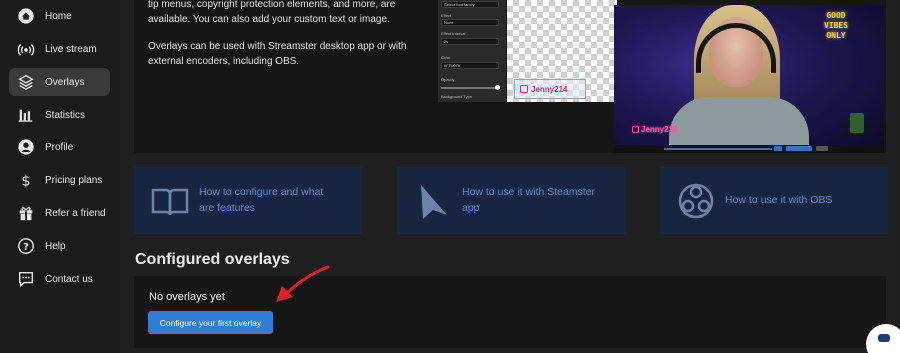 Image resolution: width=900 pixels, height=353 pixels. I want to click on sidebar-item-label: Contact us, so click(69, 279).